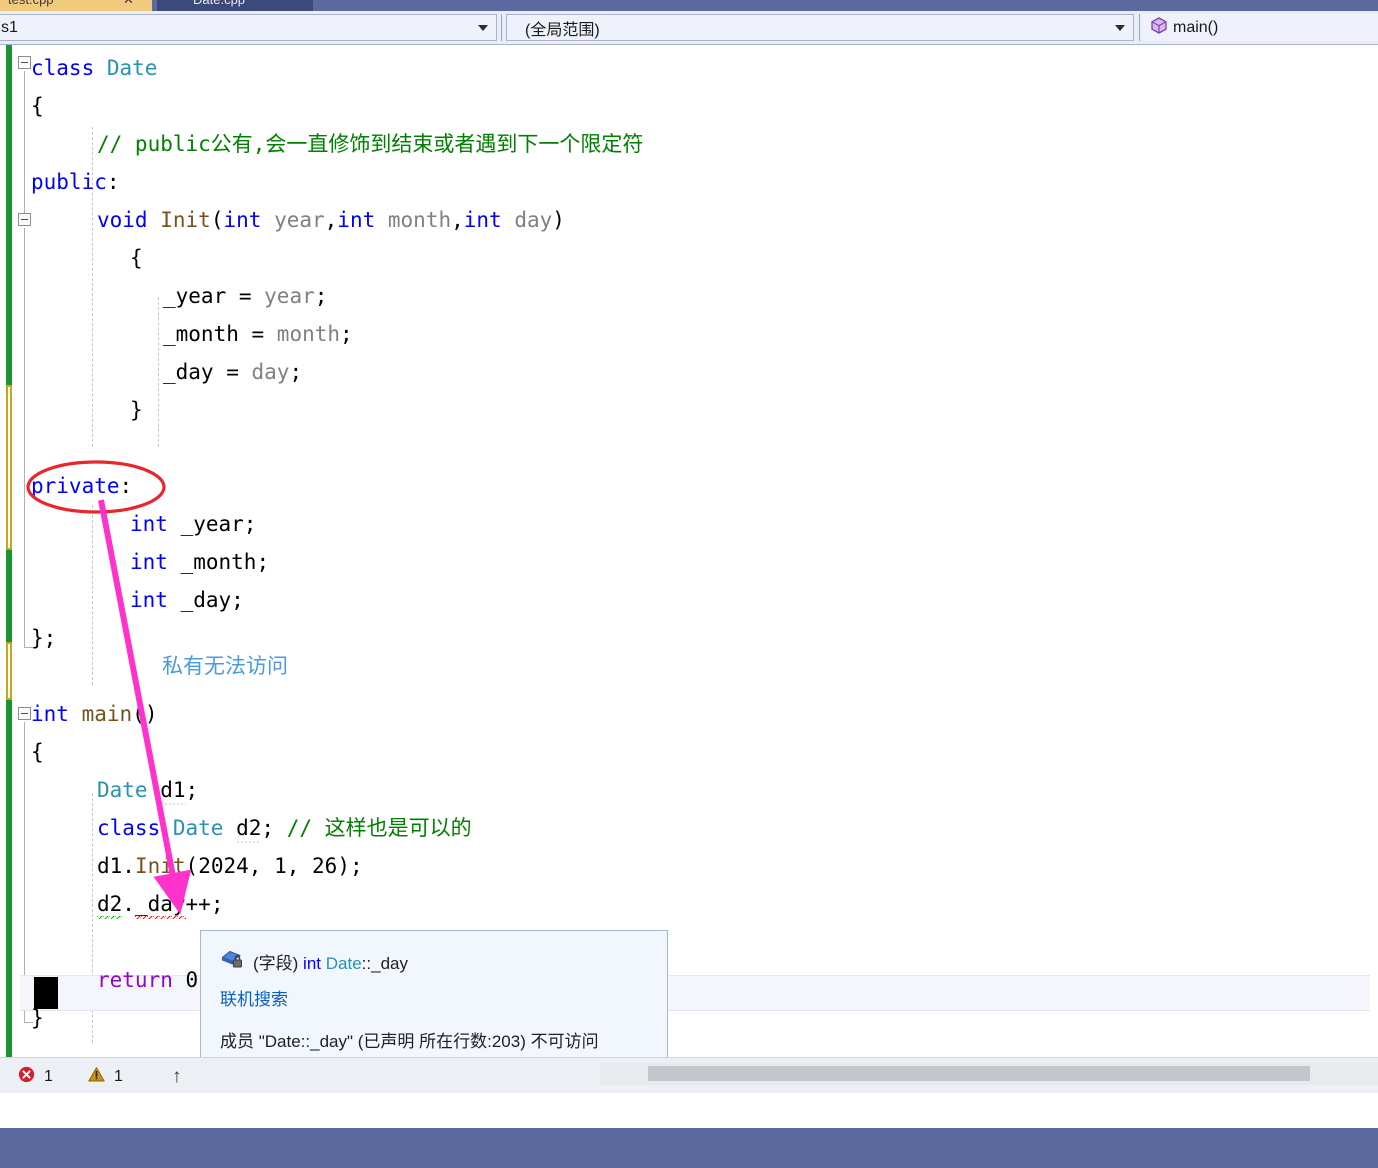 Image resolution: width=1378 pixels, height=1168 pixels. What do you see at coordinates (94, 714) in the screenshot?
I see `code-line: int main()` at bounding box center [94, 714].